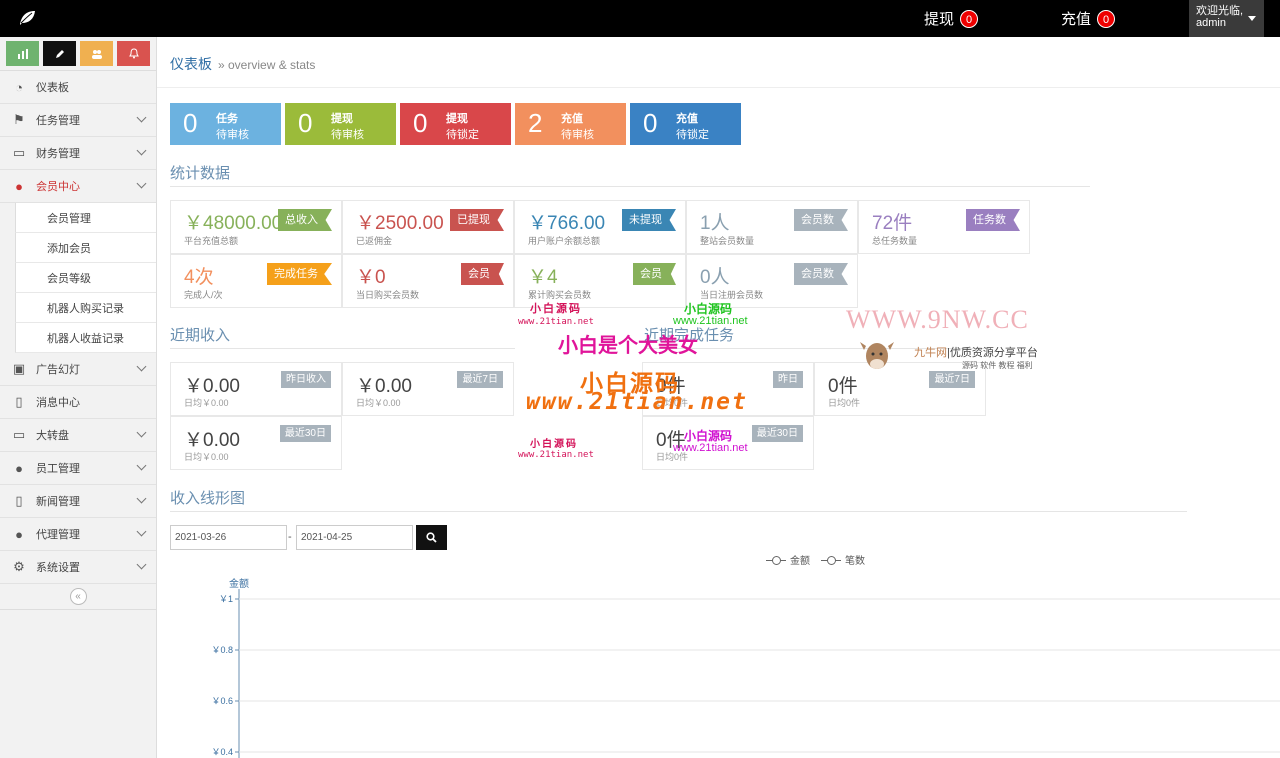 The image size is (1280, 758). What do you see at coordinates (256, 281) in the screenshot?
I see `stat-completed: 4次 完成人/次 完成任务` at bounding box center [256, 281].